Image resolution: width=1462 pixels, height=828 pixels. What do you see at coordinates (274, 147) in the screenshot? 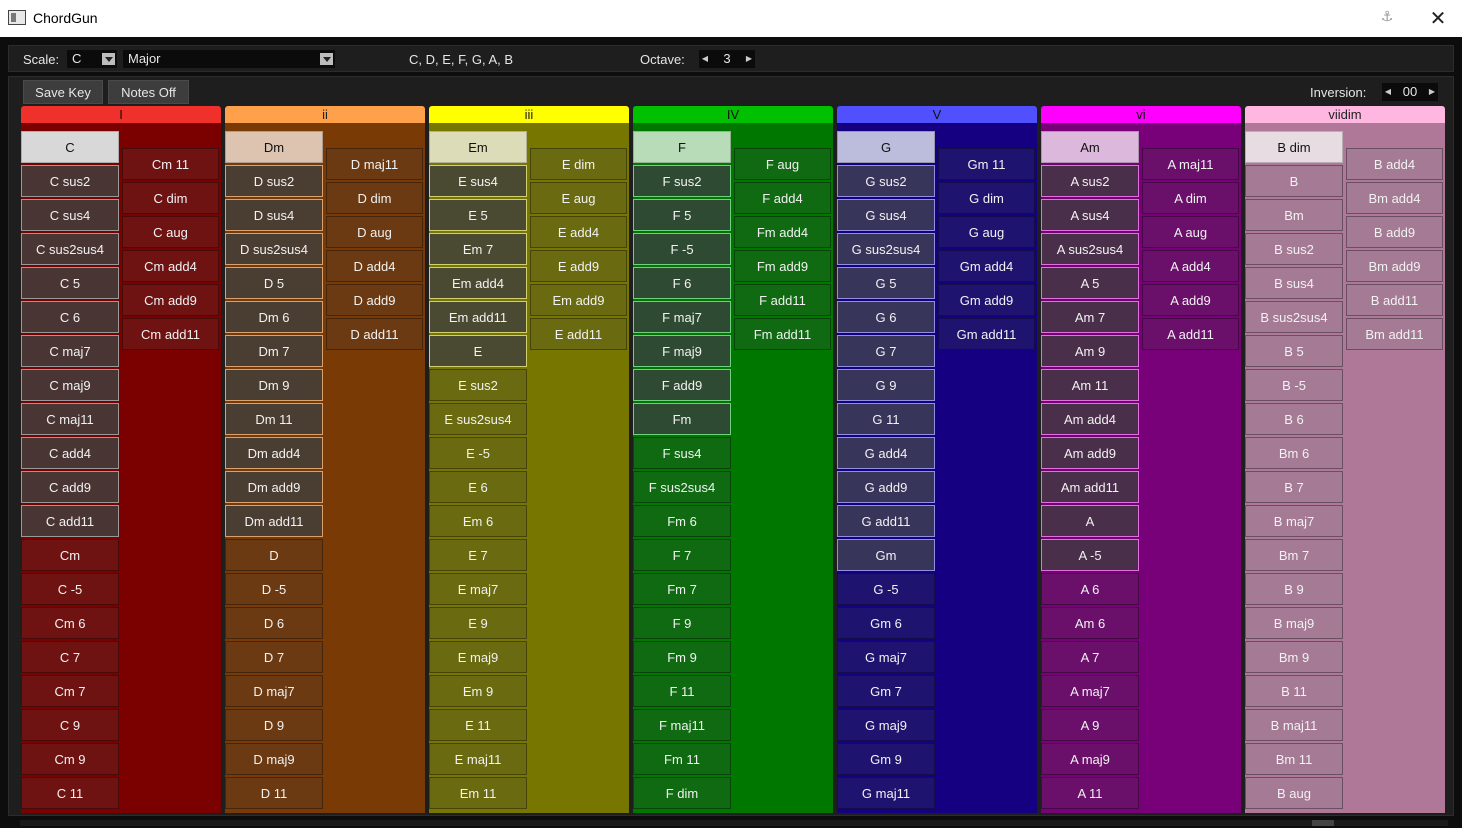
I see `chord-button: Dm` at bounding box center [274, 147].